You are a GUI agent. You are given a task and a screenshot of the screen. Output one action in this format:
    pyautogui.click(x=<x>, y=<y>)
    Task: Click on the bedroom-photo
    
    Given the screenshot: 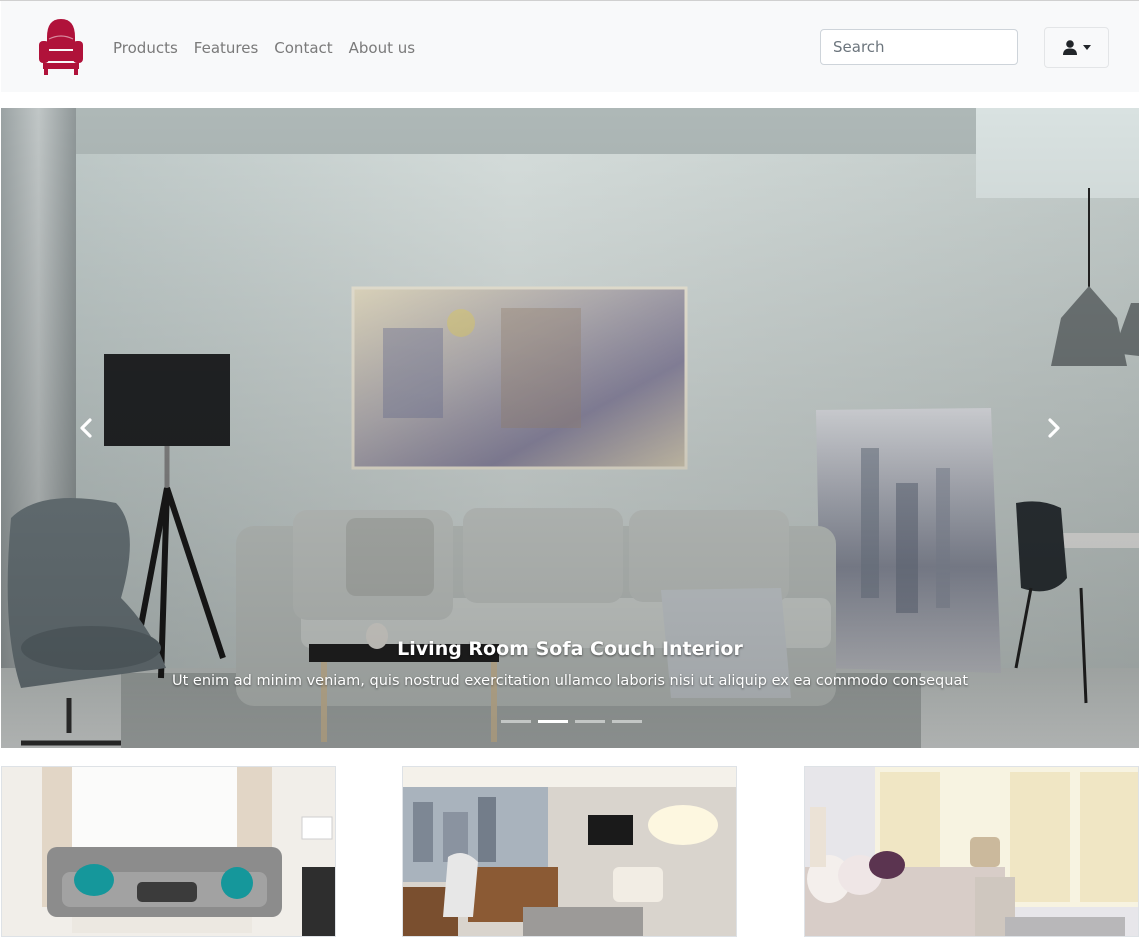 What is the action you would take?
    pyautogui.click(x=971, y=851)
    